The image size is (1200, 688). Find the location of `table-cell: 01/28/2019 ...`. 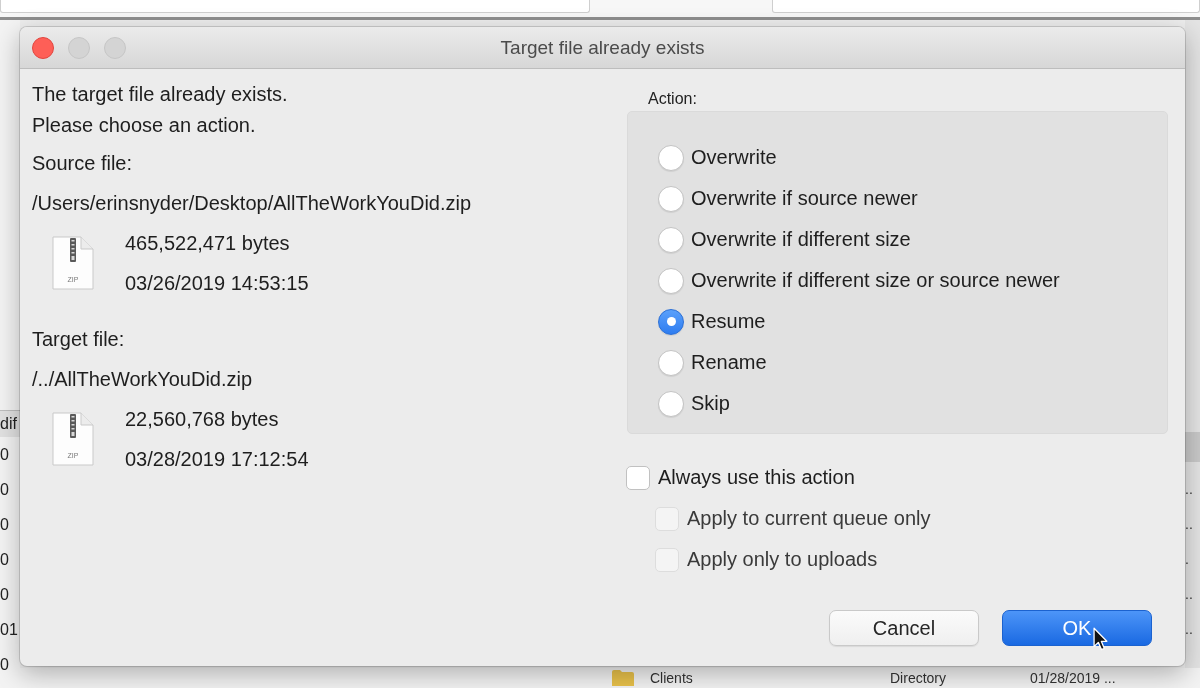

table-cell: 01/28/2019 ... is located at coordinates (1073, 678).